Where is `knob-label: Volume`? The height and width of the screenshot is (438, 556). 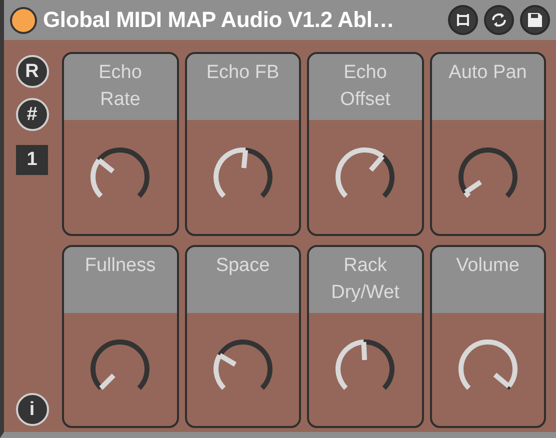 knob-label: Volume is located at coordinates (487, 266).